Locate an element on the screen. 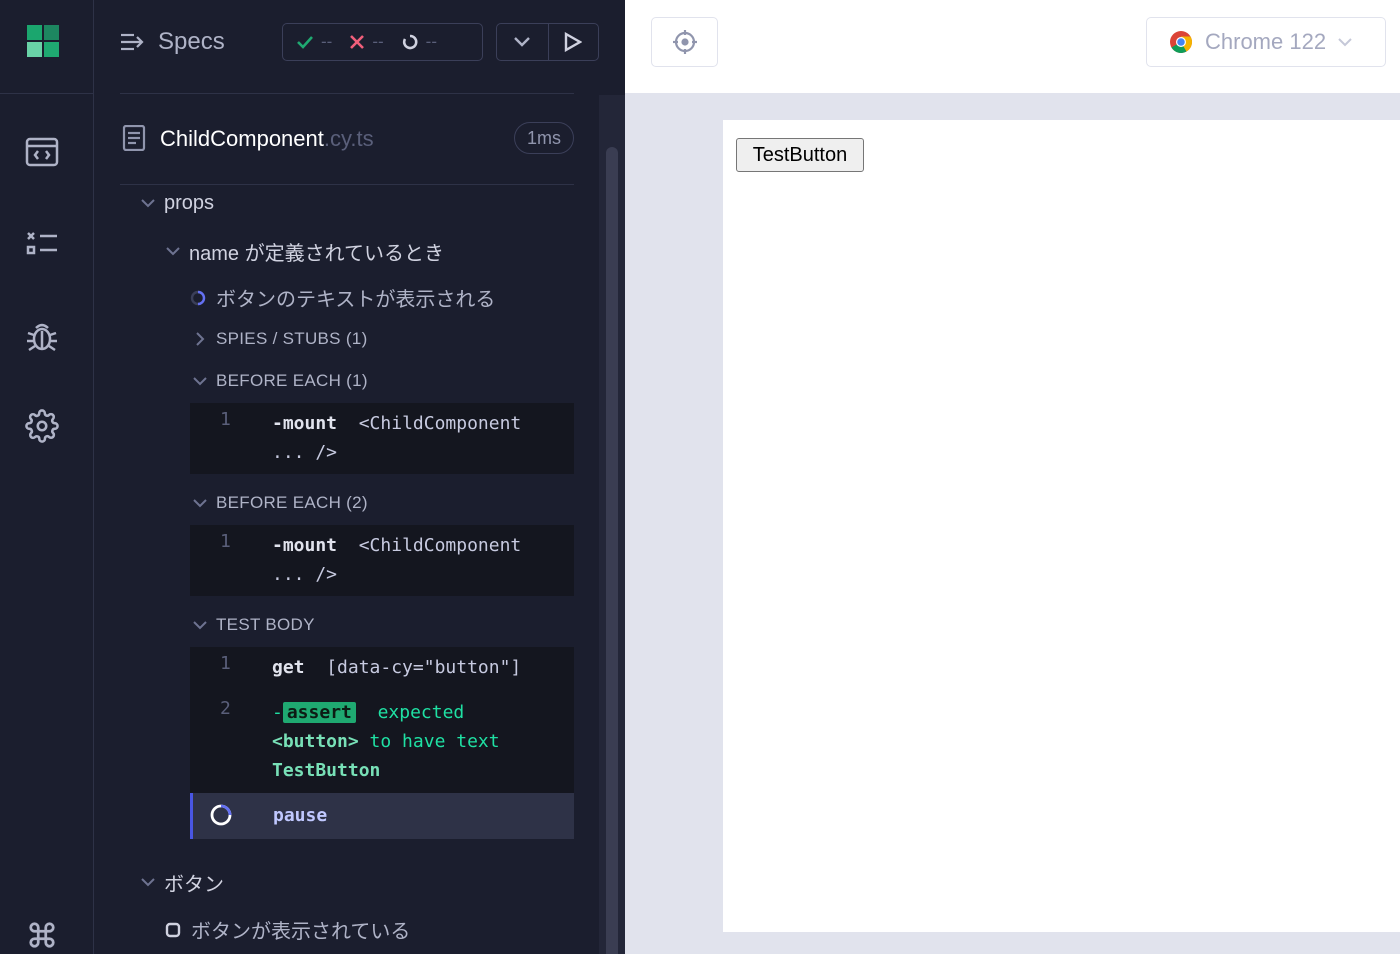 This screenshot has height=954, width=1400. assert-badge: assert is located at coordinates (319, 712).